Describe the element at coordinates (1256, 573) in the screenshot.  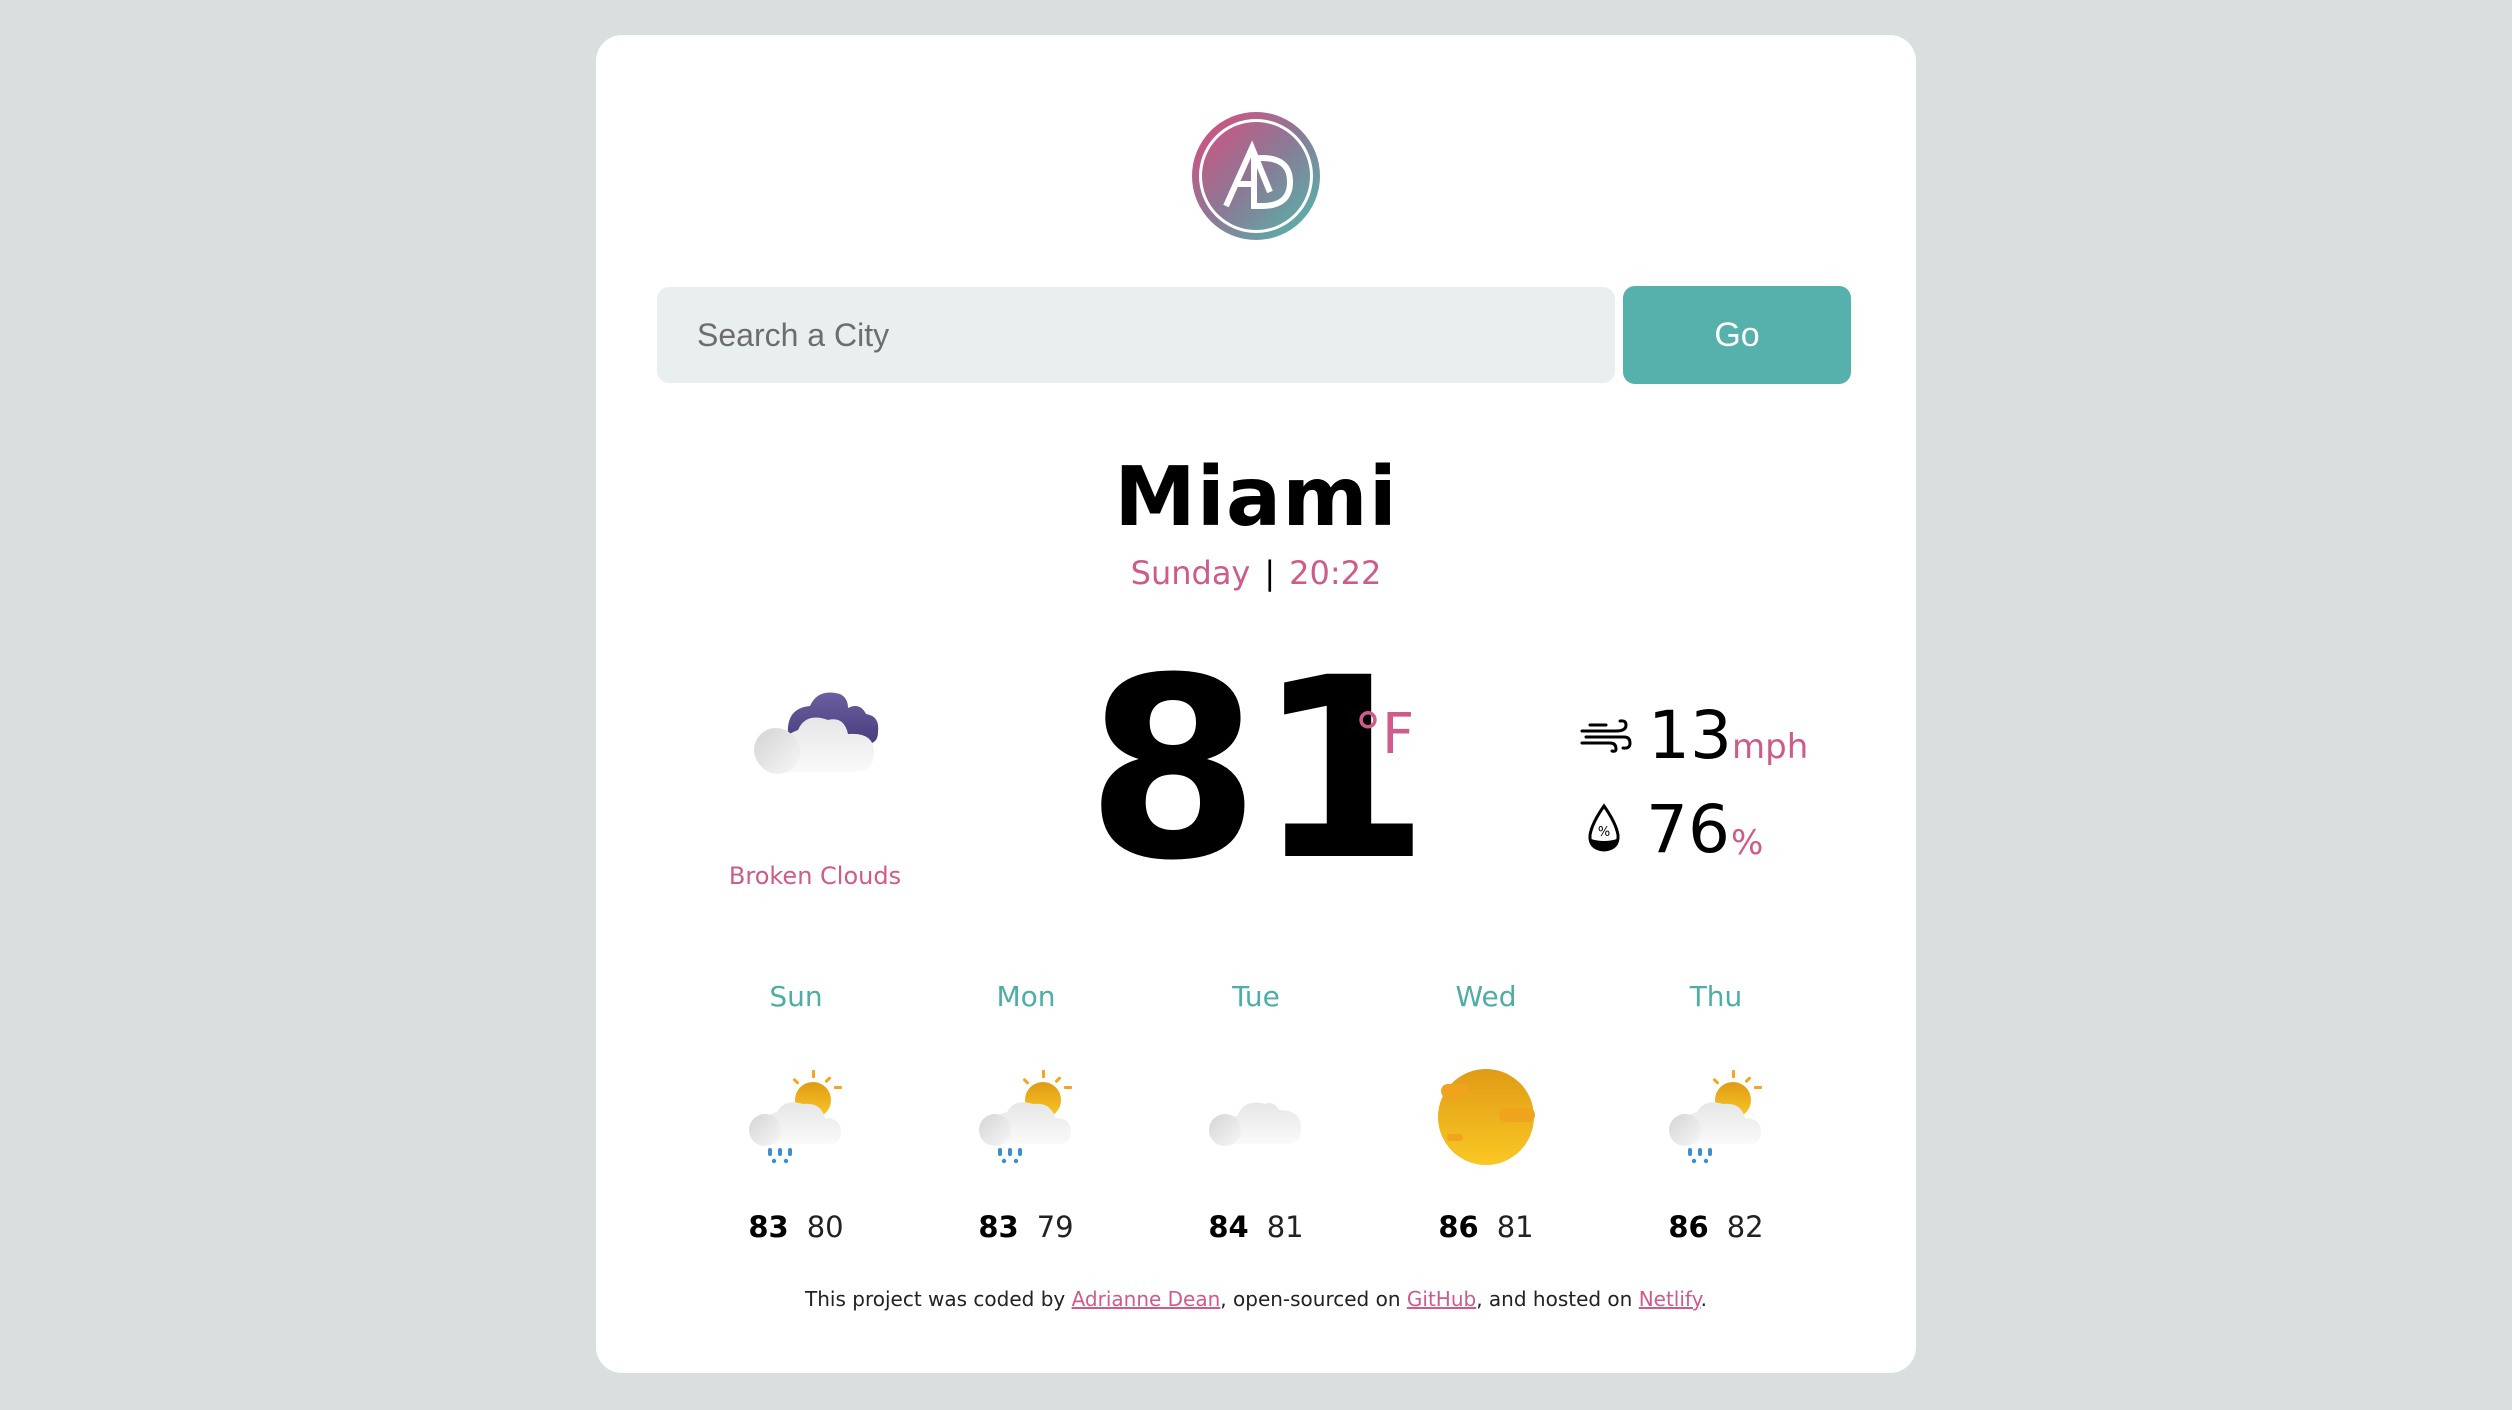
I see `date-time: Sunday | 20:22` at that location.